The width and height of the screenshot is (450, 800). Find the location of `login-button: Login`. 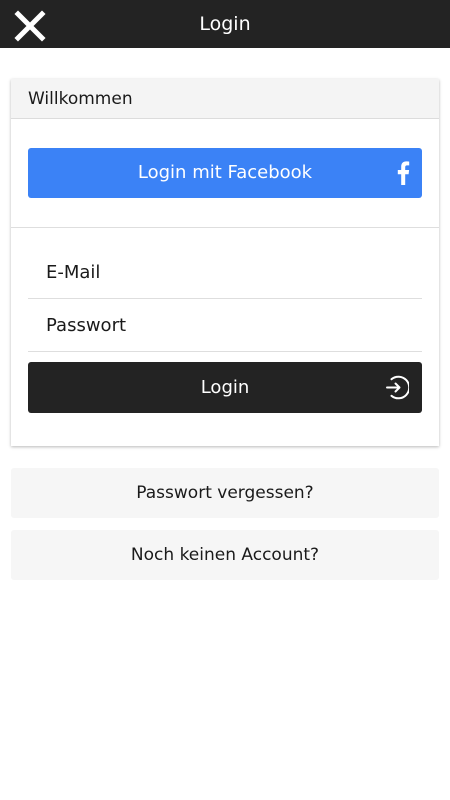

login-button: Login is located at coordinates (225, 387).